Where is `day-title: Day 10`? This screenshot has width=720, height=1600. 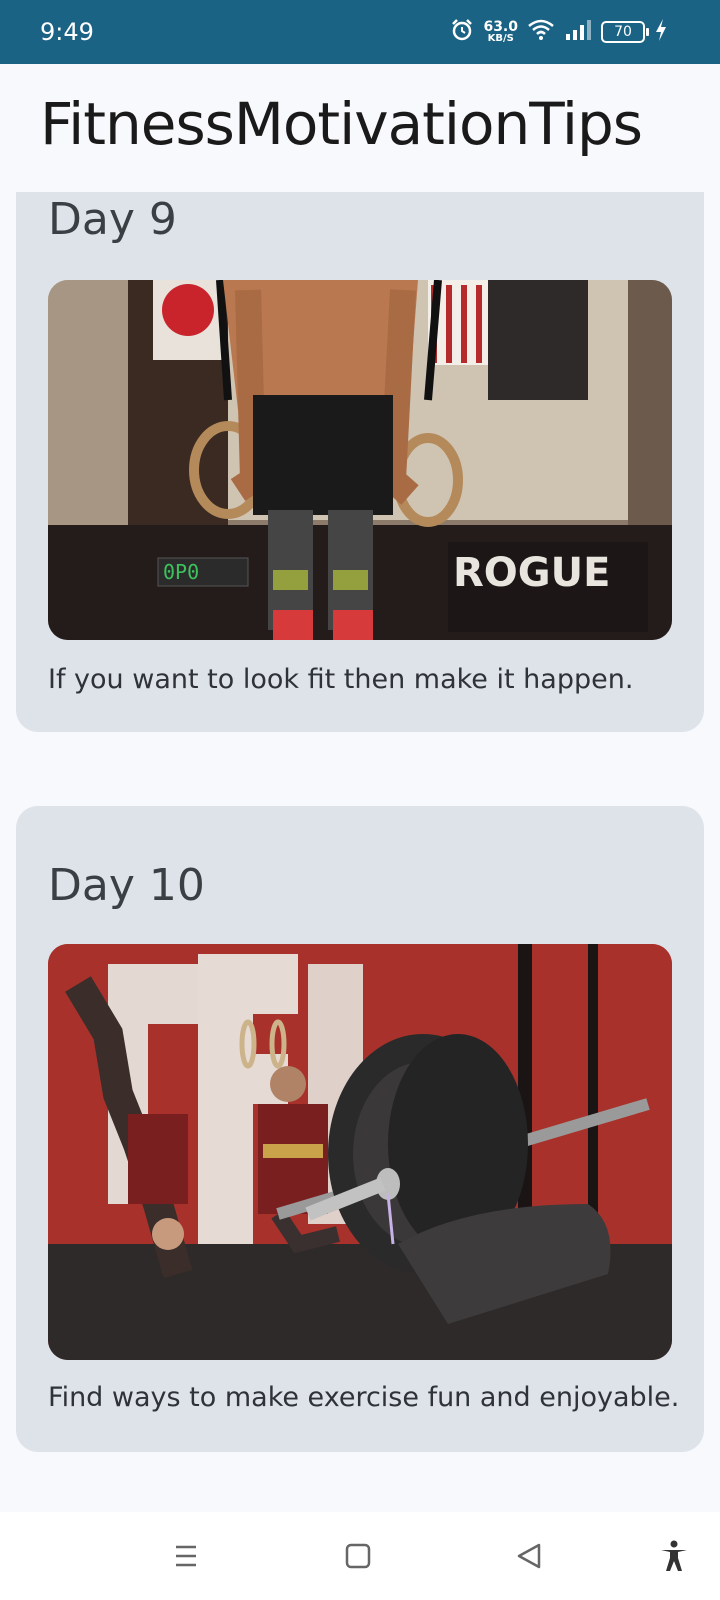
day-title: Day 10 is located at coordinates (126, 885).